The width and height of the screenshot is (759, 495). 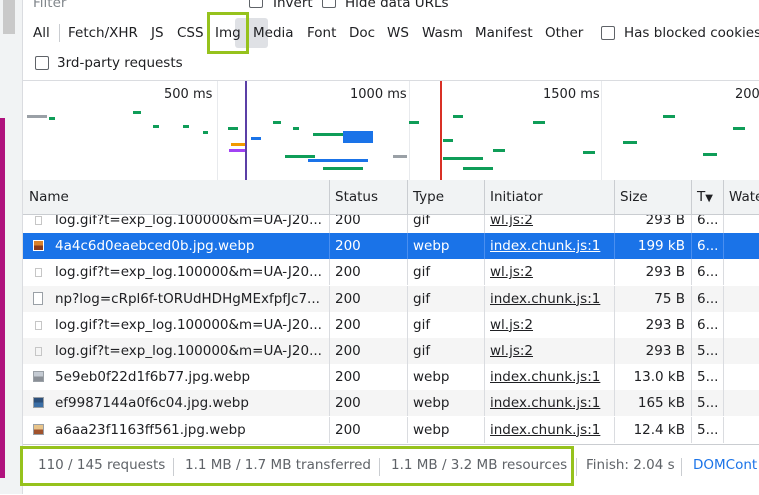 What do you see at coordinates (176, 430) in the screenshot?
I see `cell-name: a6aa23f1163ff561.jpg.webp` at bounding box center [176, 430].